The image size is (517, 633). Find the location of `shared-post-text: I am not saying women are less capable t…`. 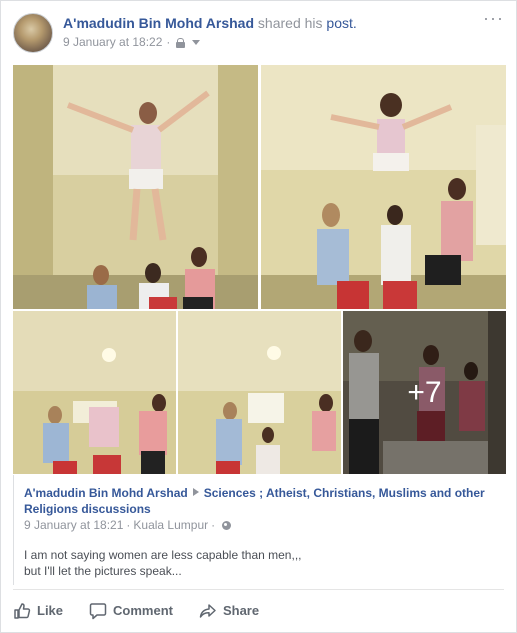

shared-post-text: I am not saying women are less capable t… is located at coordinates (264, 563).